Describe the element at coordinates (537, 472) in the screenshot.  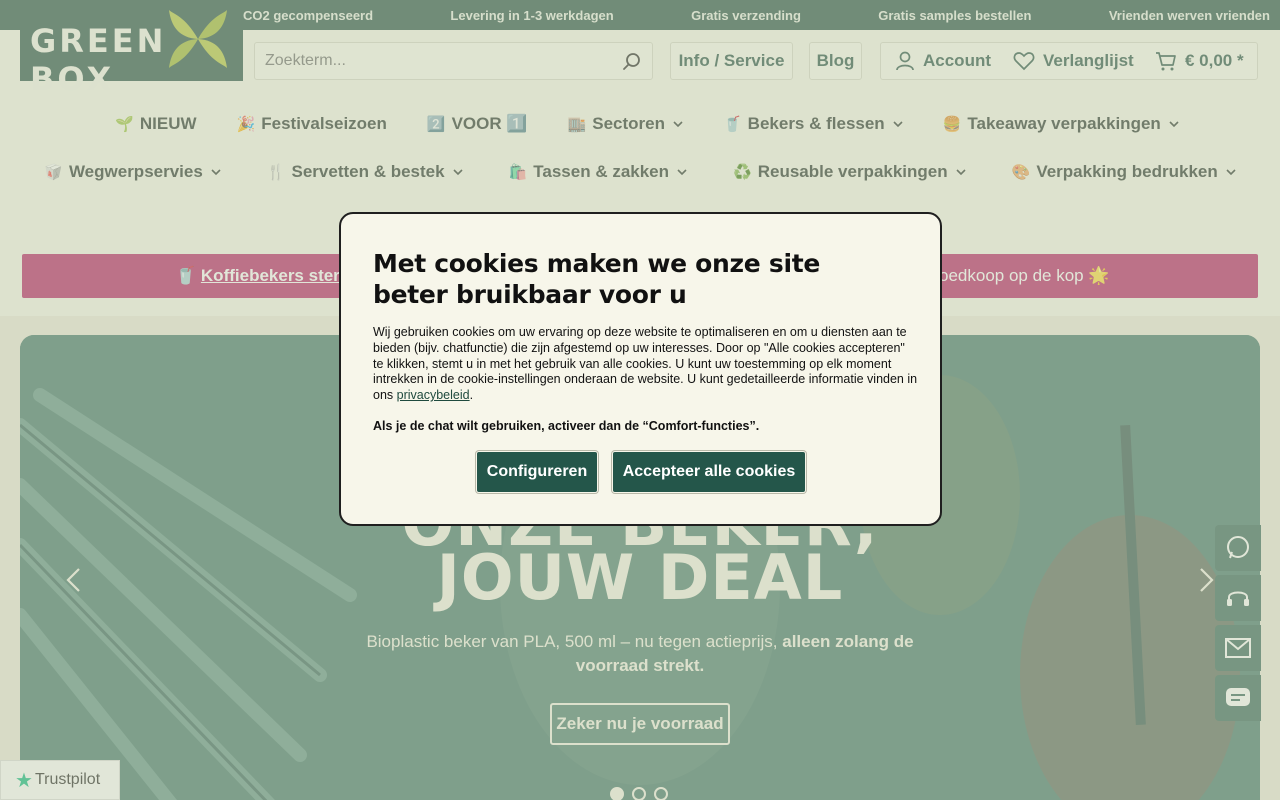
I see `configure-cookies-button: Configureren` at that location.